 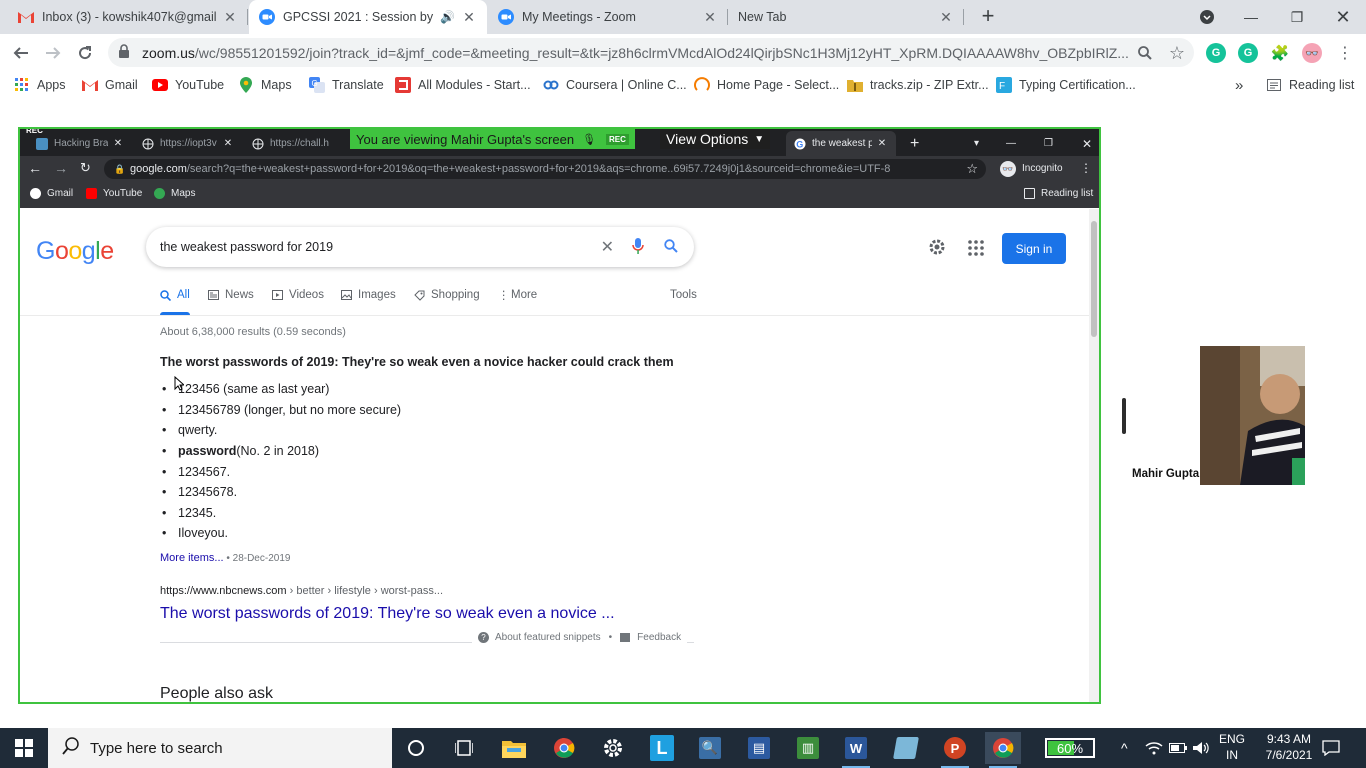 What do you see at coordinates (518, 295) in the screenshot?
I see `tab-more: ⋮ More` at bounding box center [518, 295].